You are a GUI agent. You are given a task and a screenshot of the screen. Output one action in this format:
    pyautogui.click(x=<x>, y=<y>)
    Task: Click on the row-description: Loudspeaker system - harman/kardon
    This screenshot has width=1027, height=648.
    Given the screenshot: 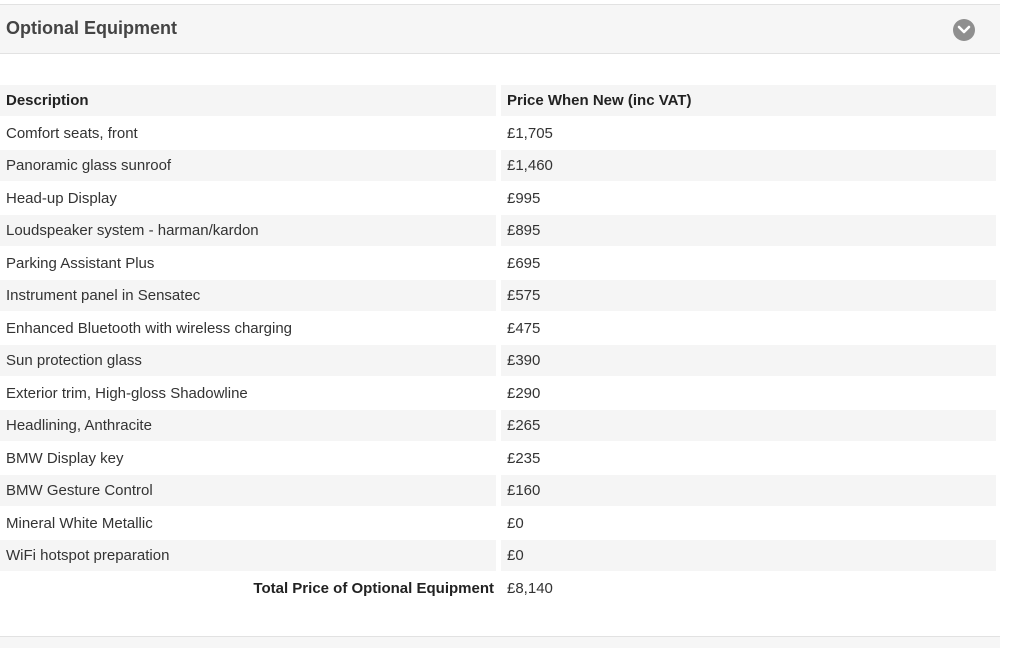 What is the action you would take?
    pyautogui.click(x=248, y=230)
    